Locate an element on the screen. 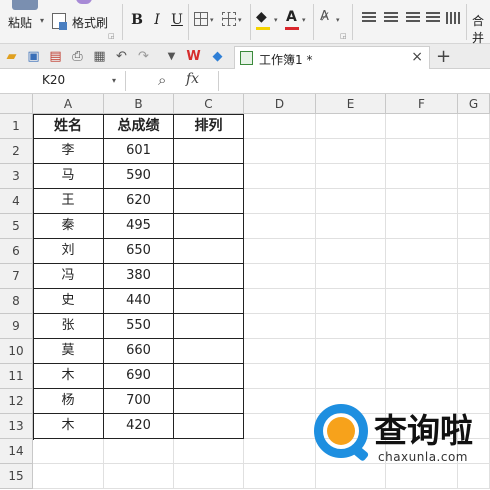 The width and height of the screenshot is (490, 490). format-painter-button: 格式刷 is located at coordinates (90, 22).